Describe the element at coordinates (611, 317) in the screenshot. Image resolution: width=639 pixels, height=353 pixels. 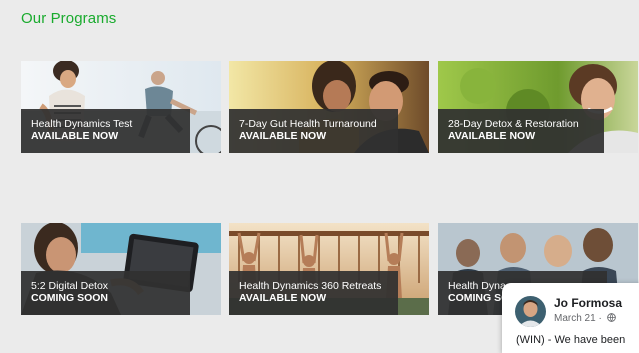
I see `globe-icon` at that location.